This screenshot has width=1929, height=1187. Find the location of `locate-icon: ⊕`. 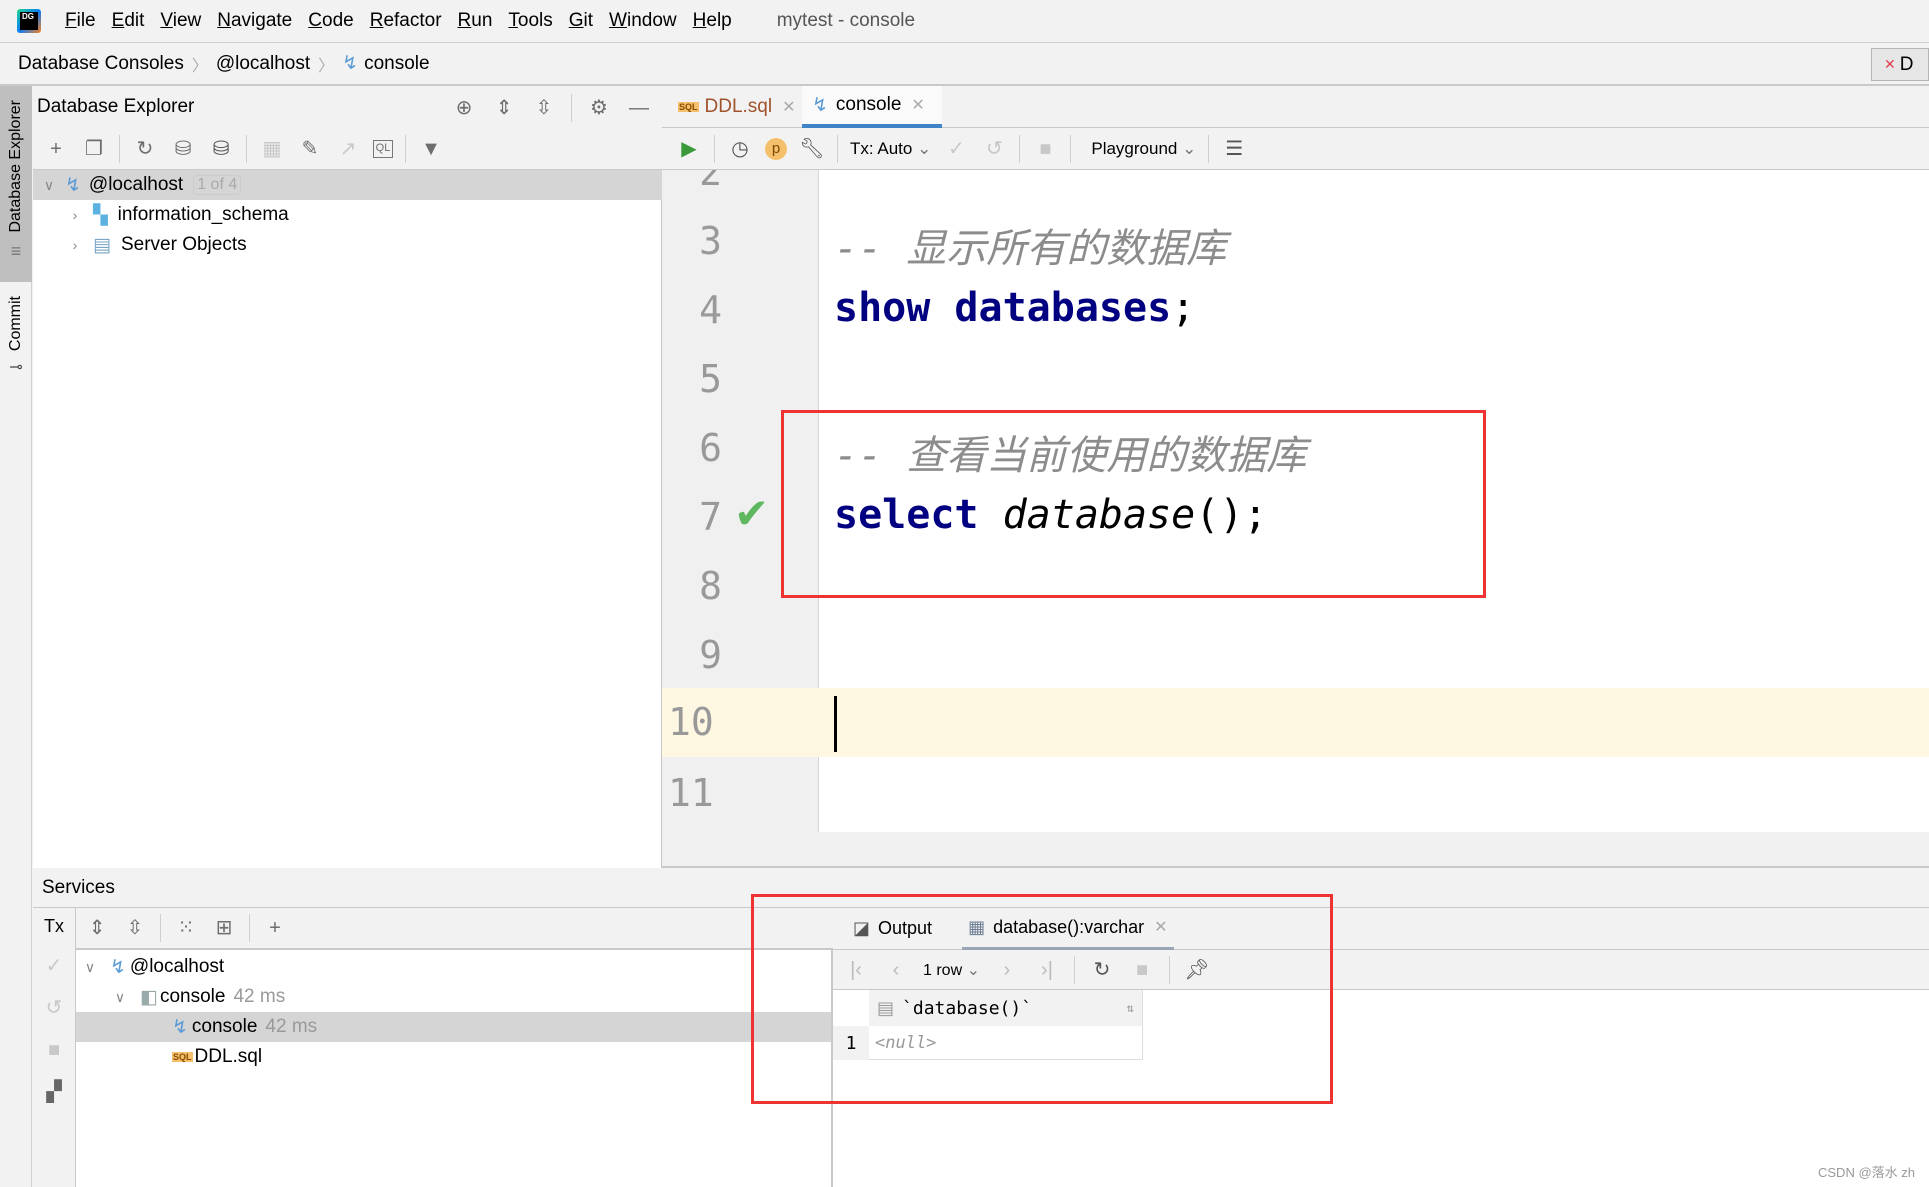

locate-icon: ⊕ is located at coordinates (464, 108).